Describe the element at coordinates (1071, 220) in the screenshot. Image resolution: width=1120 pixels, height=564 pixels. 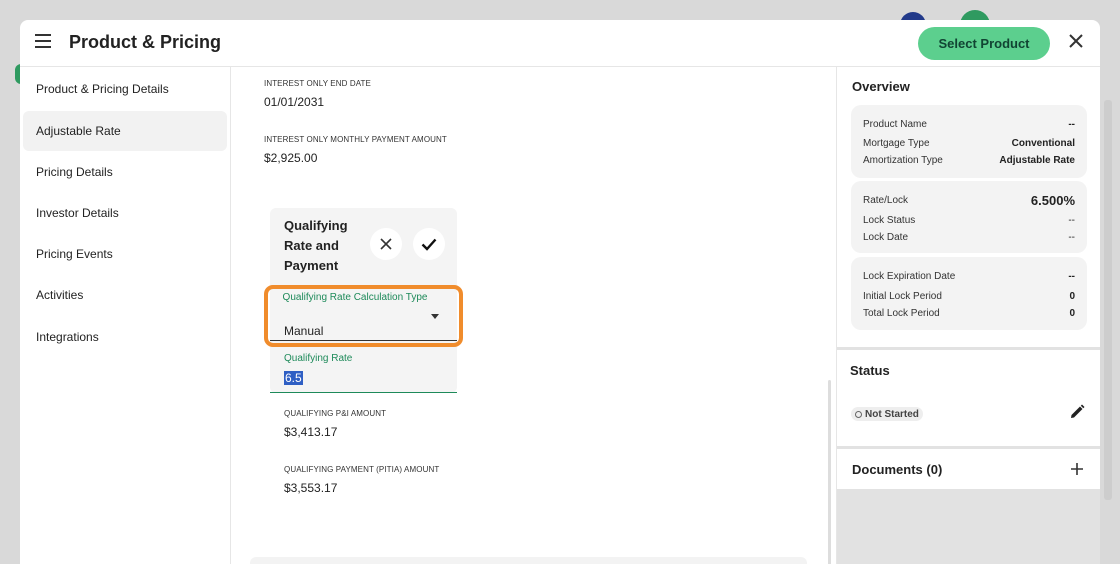
I see `lock-status-value: --` at that location.